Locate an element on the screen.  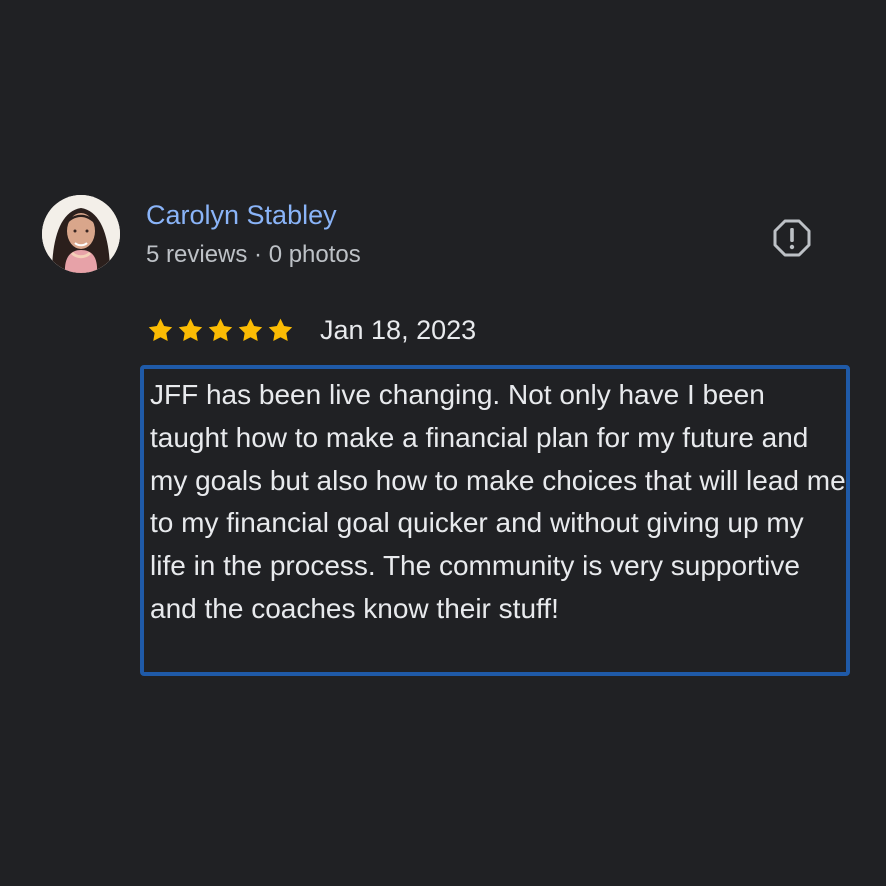
rating-row: Jan 18, 2023 is located at coordinates (311, 330).